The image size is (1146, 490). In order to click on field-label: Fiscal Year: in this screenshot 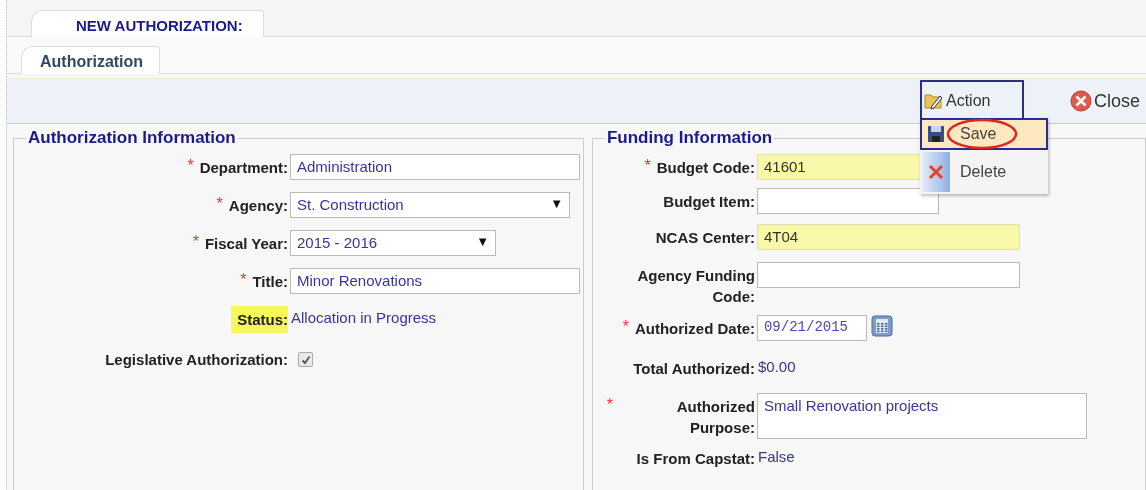, I will do `click(246, 244)`.